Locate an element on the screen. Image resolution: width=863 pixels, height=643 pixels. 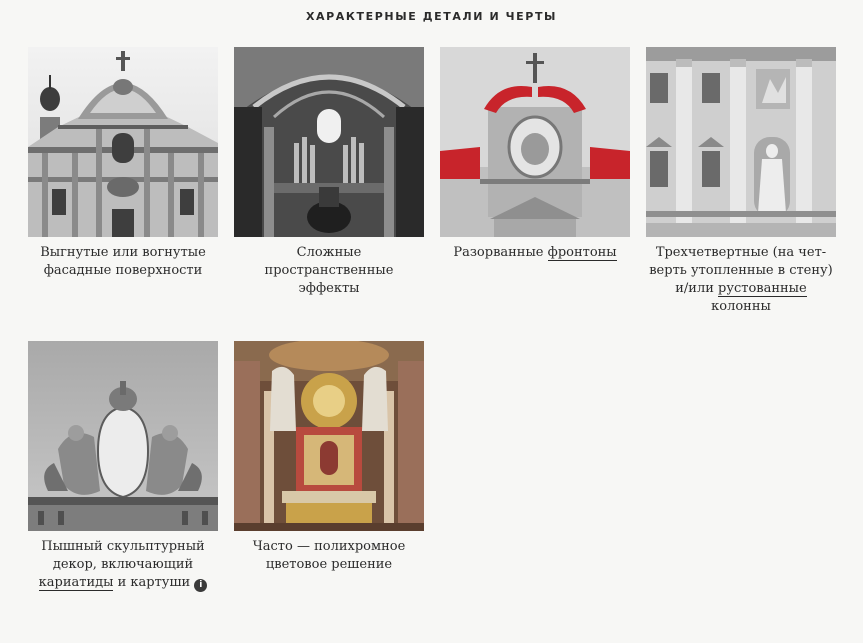
section-title: ХАРАКТЕРНЫЕ ДЕТАЛИ И ЧЕРТЫ is located at coordinates (431, 16).